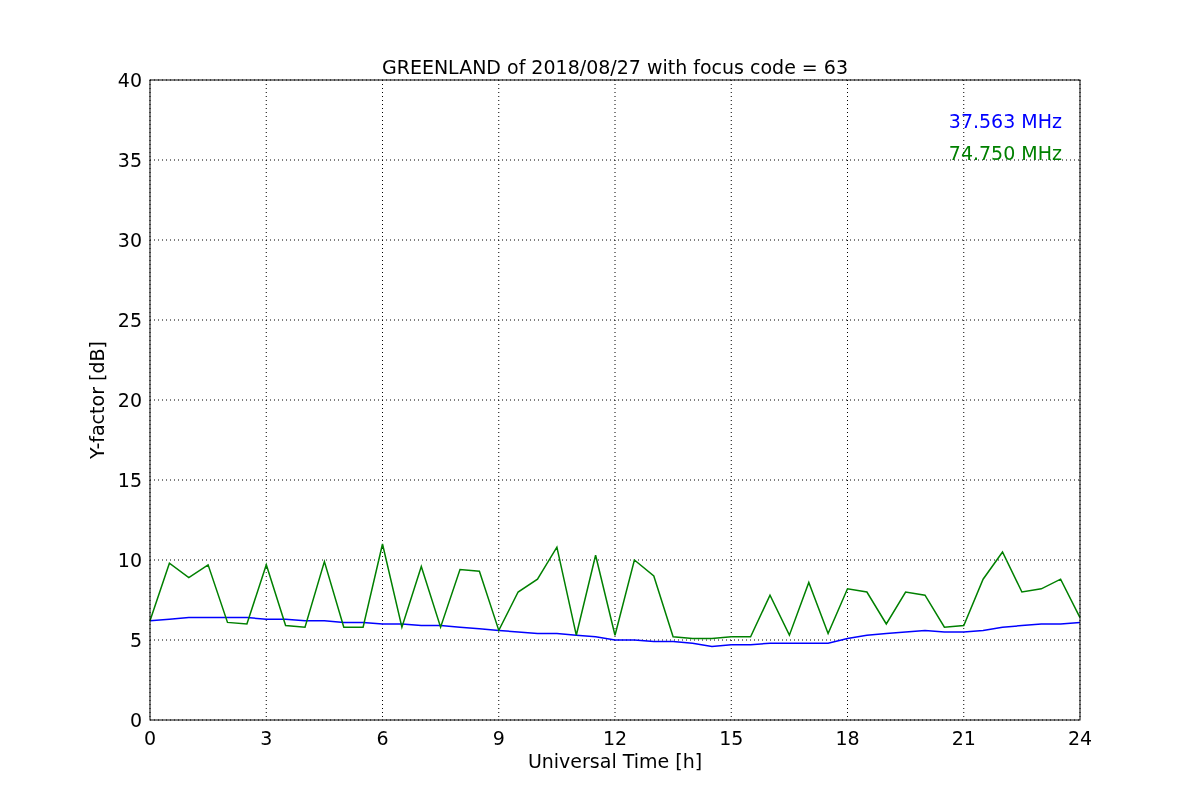  What do you see at coordinates (615, 67) in the screenshot?
I see `chart-title: GREENLAND of 2018/08/27 with focus code = 63` at bounding box center [615, 67].